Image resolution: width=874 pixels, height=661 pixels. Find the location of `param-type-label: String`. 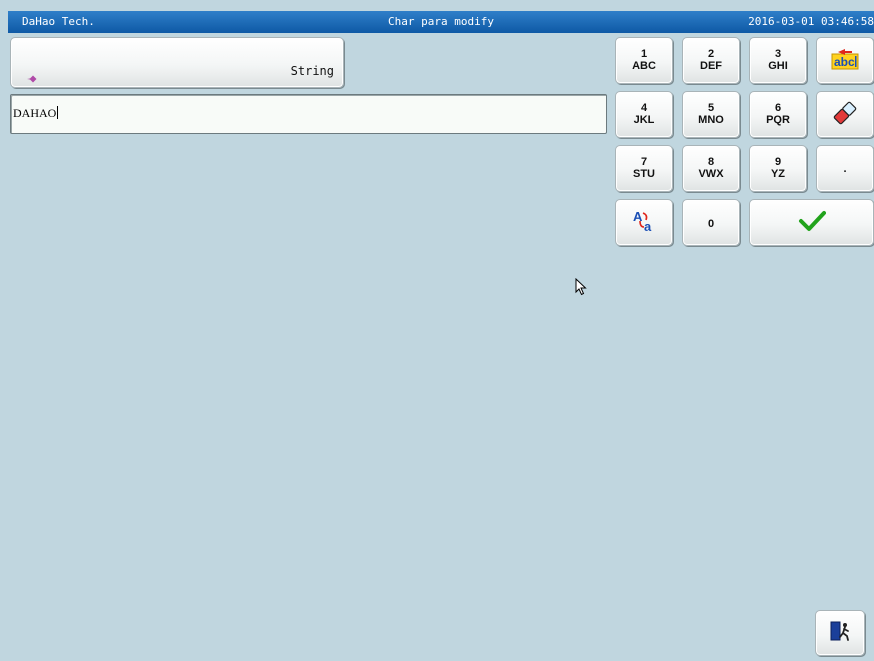

param-type-label: String is located at coordinates (312, 71).